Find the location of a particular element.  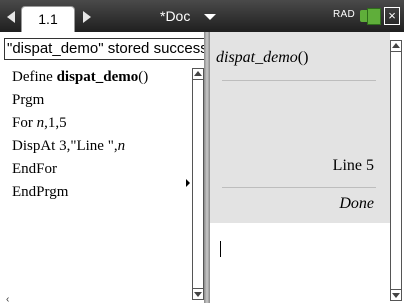

angle-mode-indicator: RAD is located at coordinates (344, 14).